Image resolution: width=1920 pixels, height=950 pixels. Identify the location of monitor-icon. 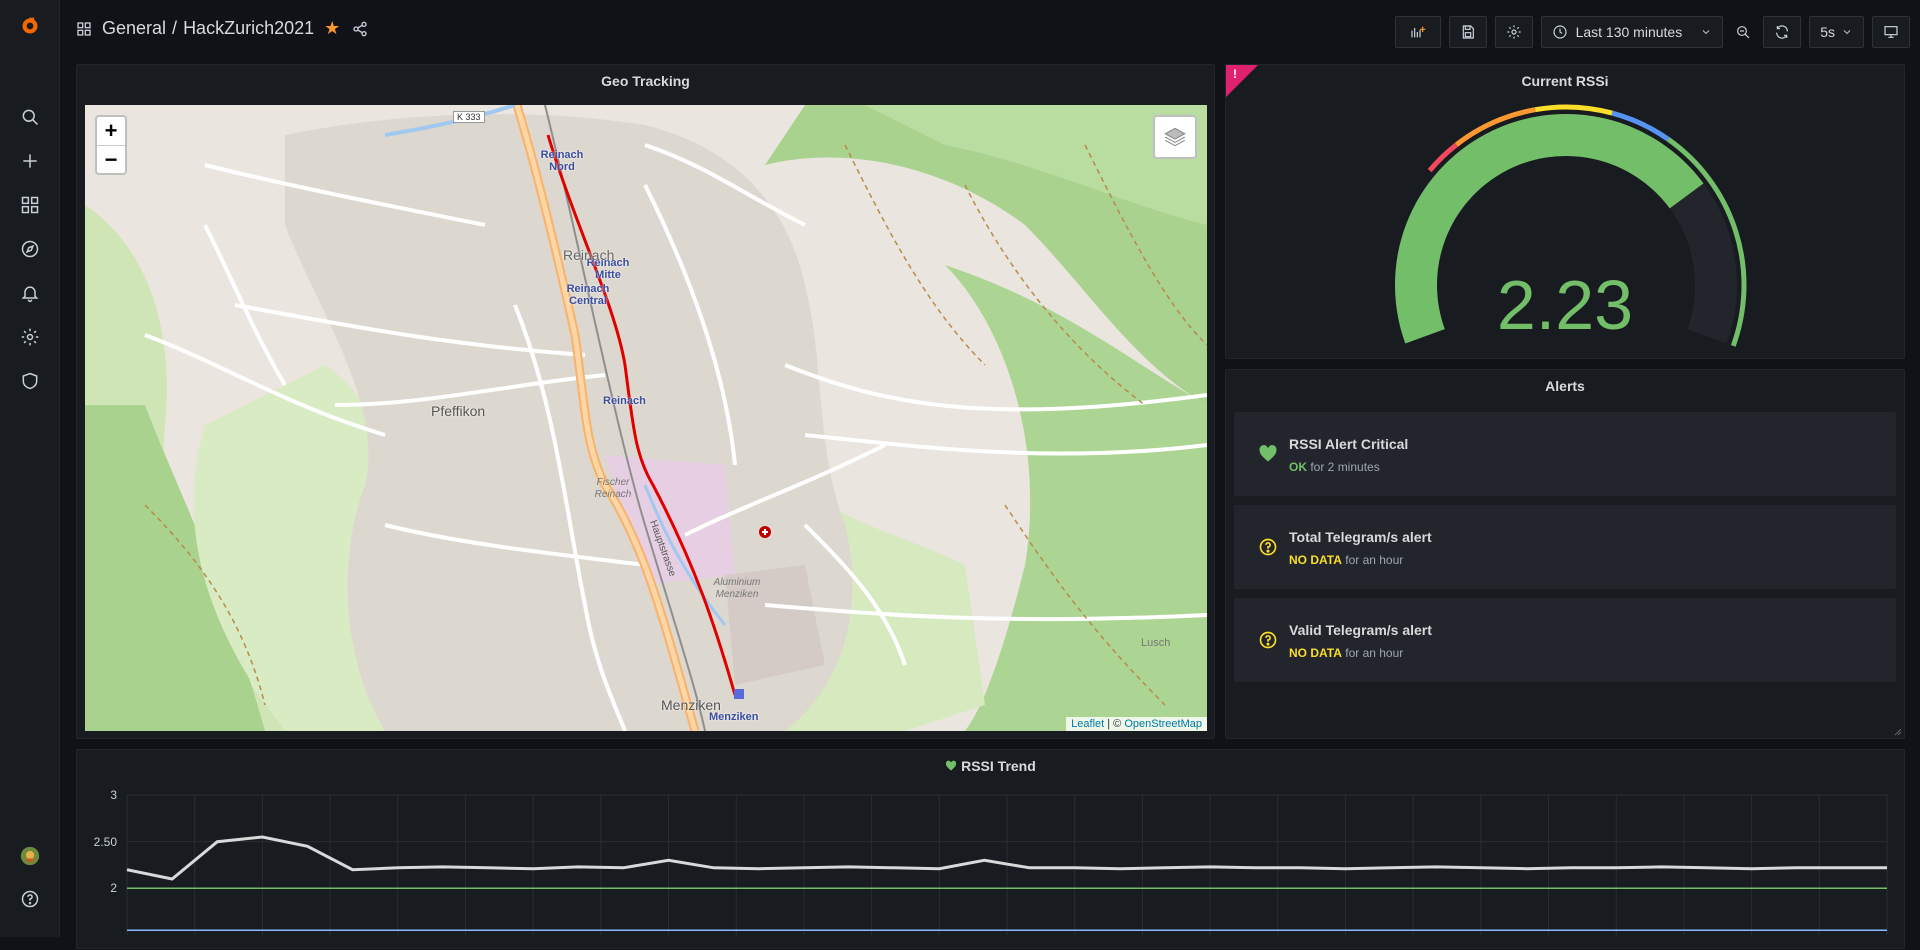
(1891, 32).